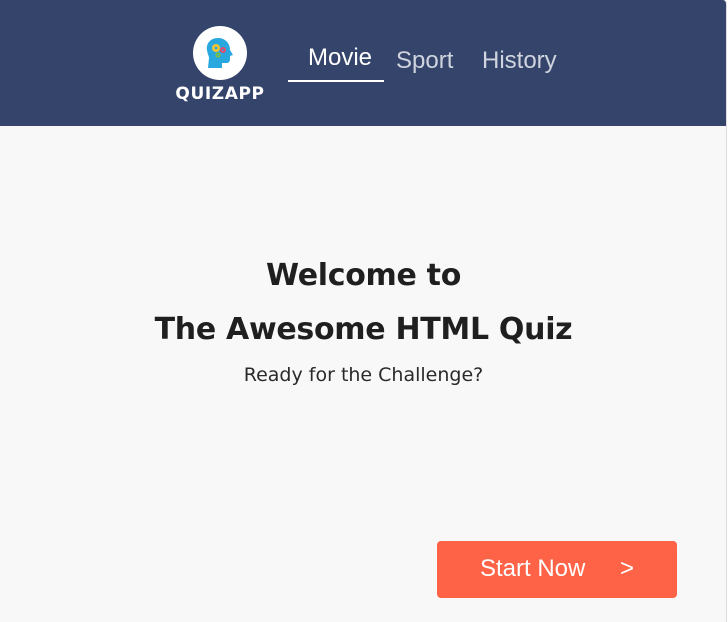 Image resolution: width=728 pixels, height=622 pixels. I want to click on start-now-button: Start Now >, so click(557, 569).